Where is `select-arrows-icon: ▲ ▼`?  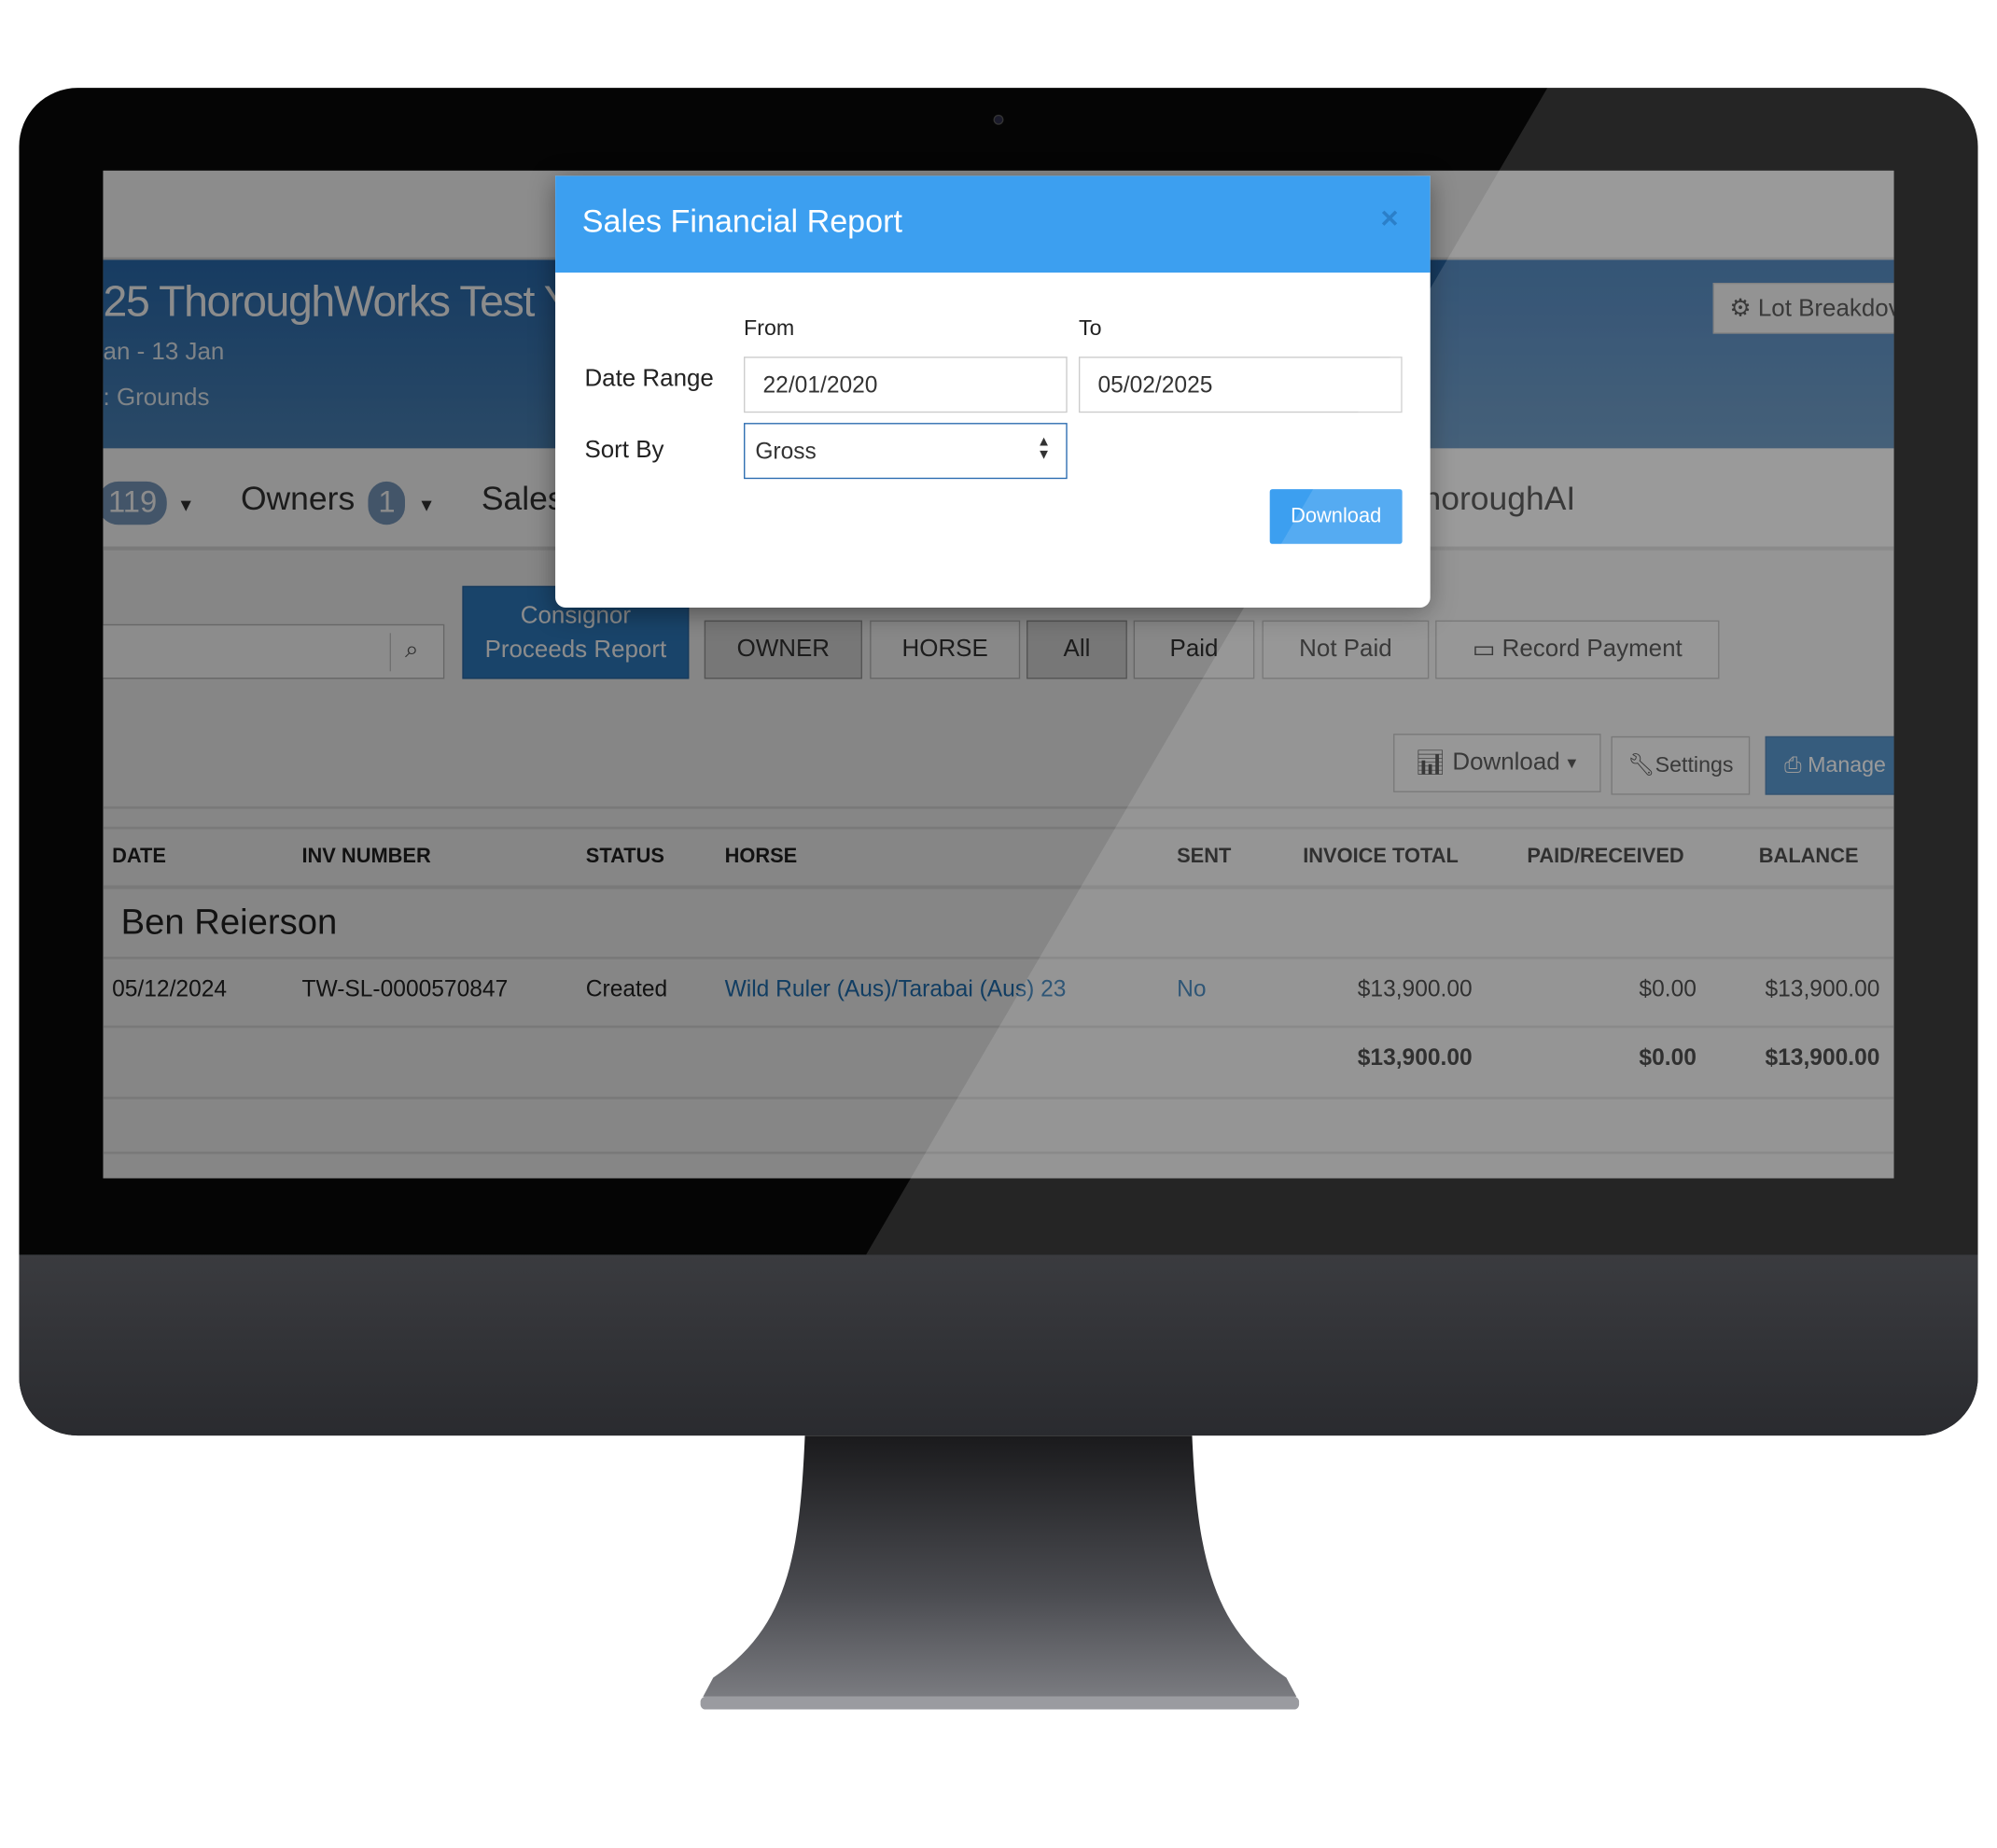
select-arrows-icon: ▲ ▼ is located at coordinates (1044, 448).